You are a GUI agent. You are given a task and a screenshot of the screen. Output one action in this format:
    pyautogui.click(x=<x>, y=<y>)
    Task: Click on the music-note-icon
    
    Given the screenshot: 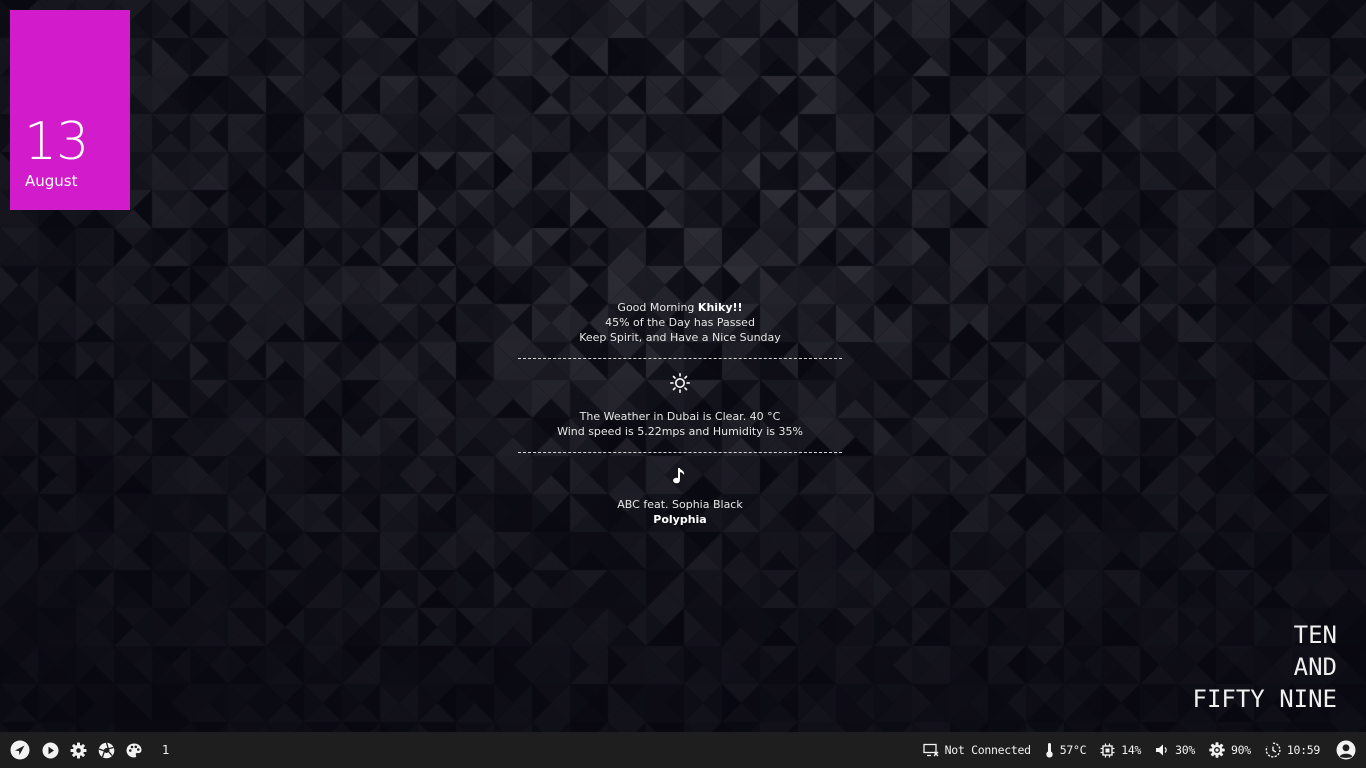 What is the action you would take?
    pyautogui.click(x=680, y=477)
    